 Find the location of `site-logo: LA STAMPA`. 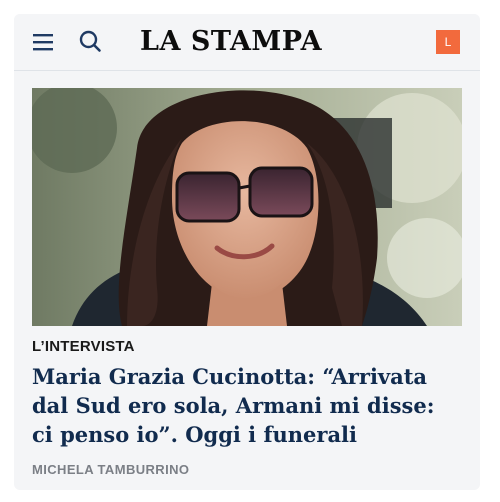

site-logo: LA STAMPA is located at coordinates (231, 42).